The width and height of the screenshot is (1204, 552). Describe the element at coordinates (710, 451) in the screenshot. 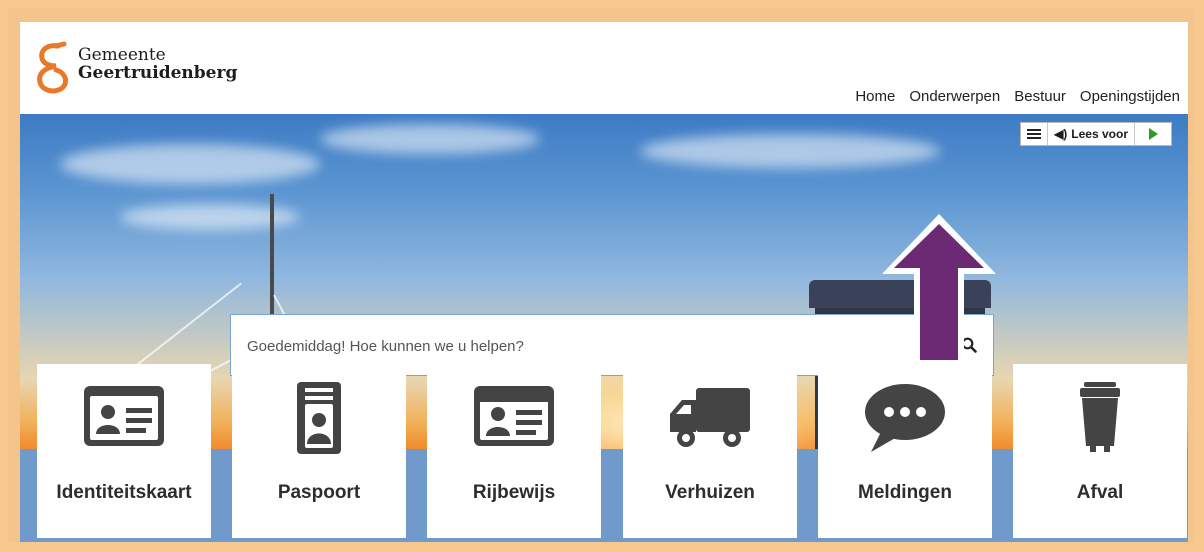

I see `tile-verhuizen: Verhuizen` at that location.